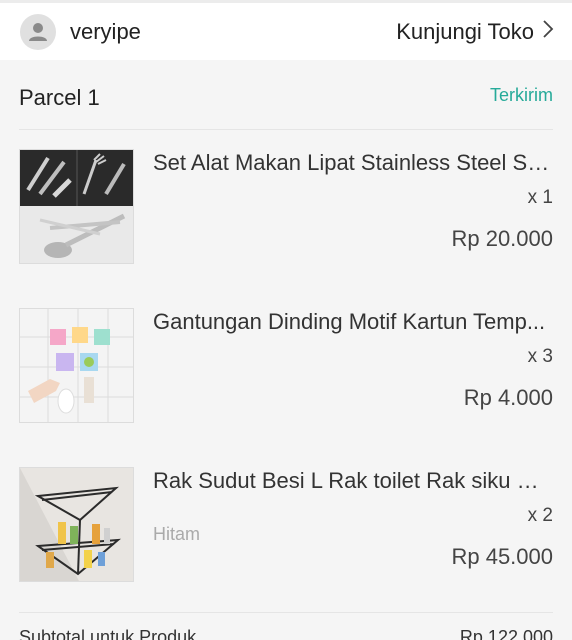 The width and height of the screenshot is (572, 640). I want to click on parcel-status: Terkirim, so click(521, 95).